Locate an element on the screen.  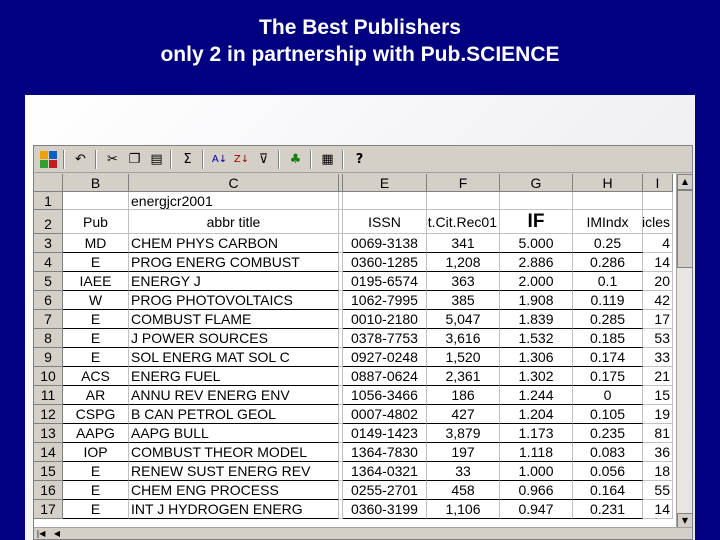
cell: 2,361 is located at coordinates (463, 376).